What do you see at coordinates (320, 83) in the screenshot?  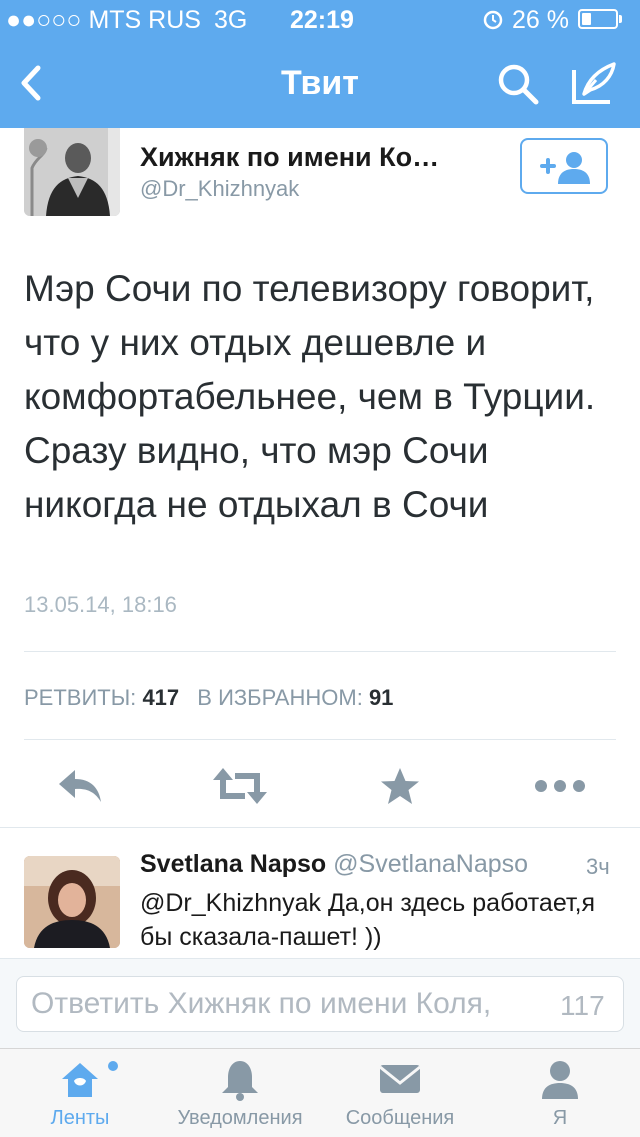 I see `page-title: Твит` at bounding box center [320, 83].